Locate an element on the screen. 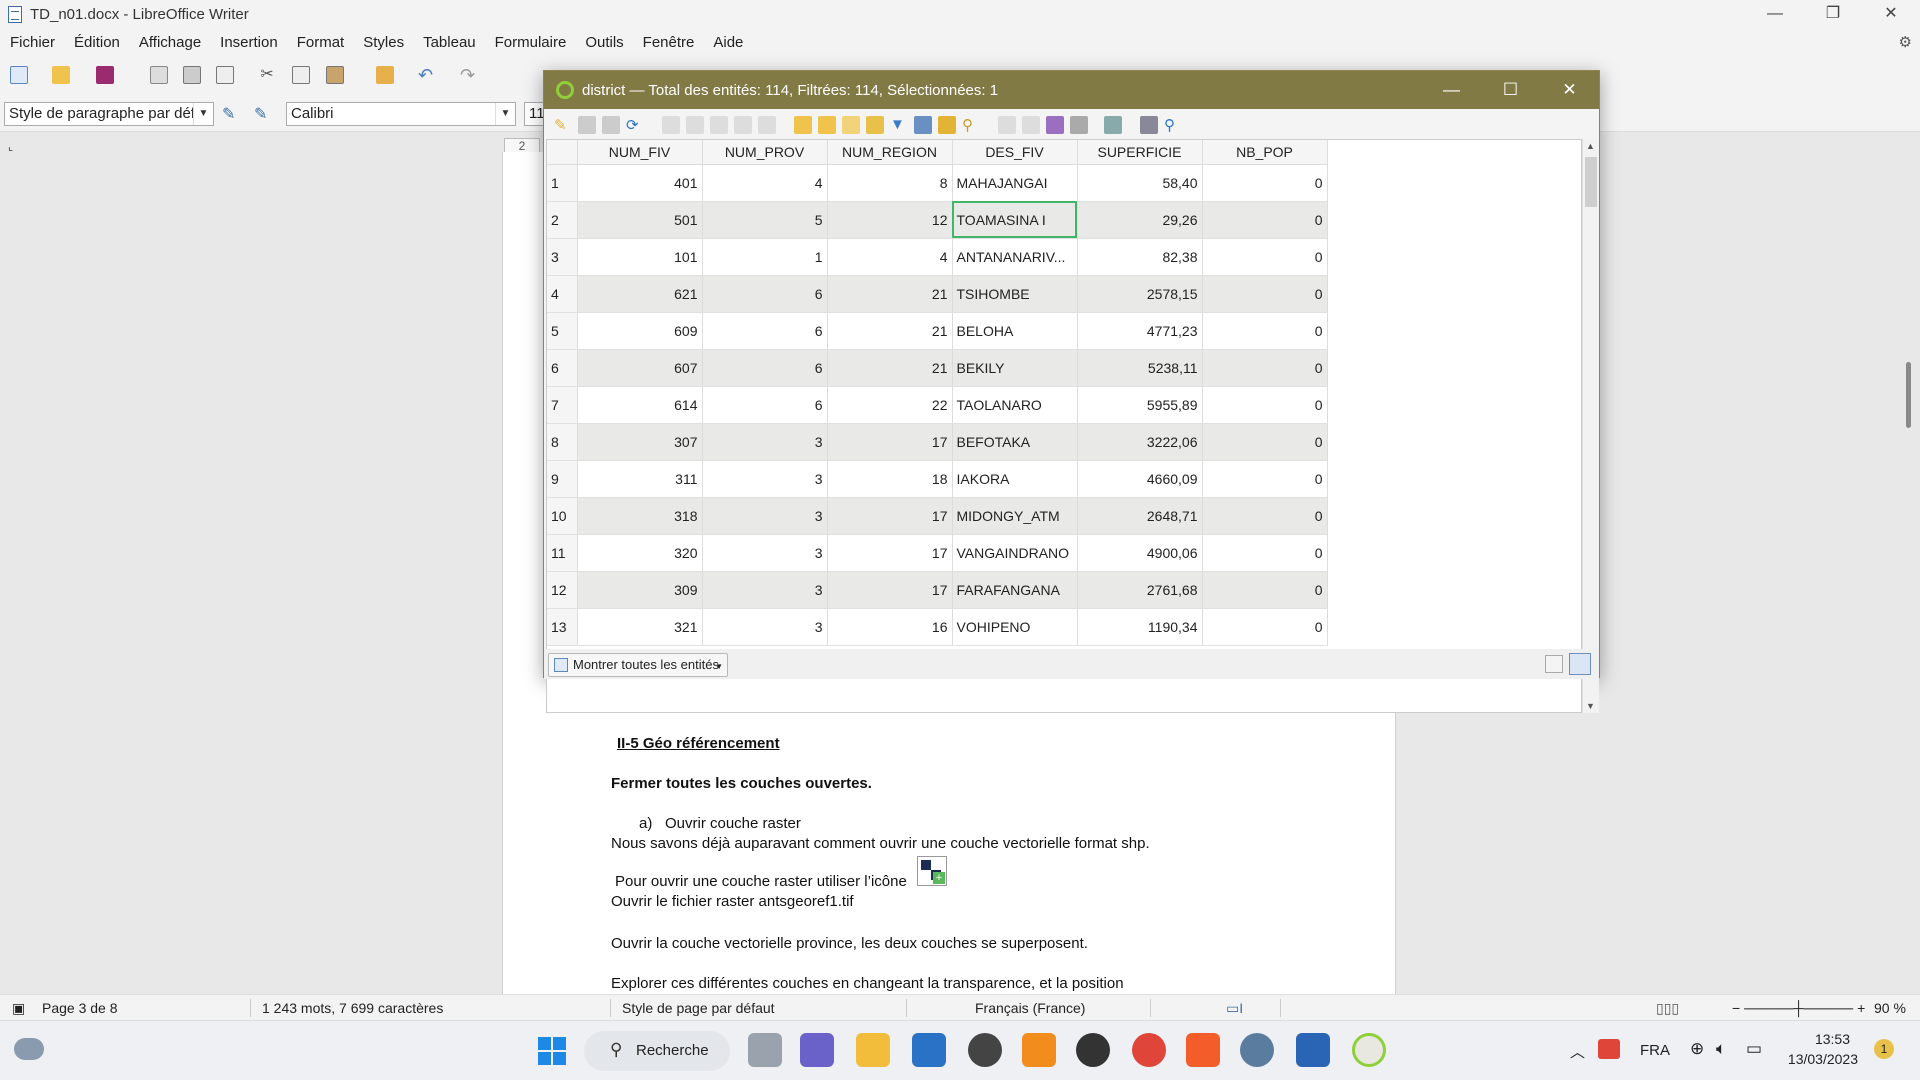  cell-num-fiv: 621 is located at coordinates (640, 294).